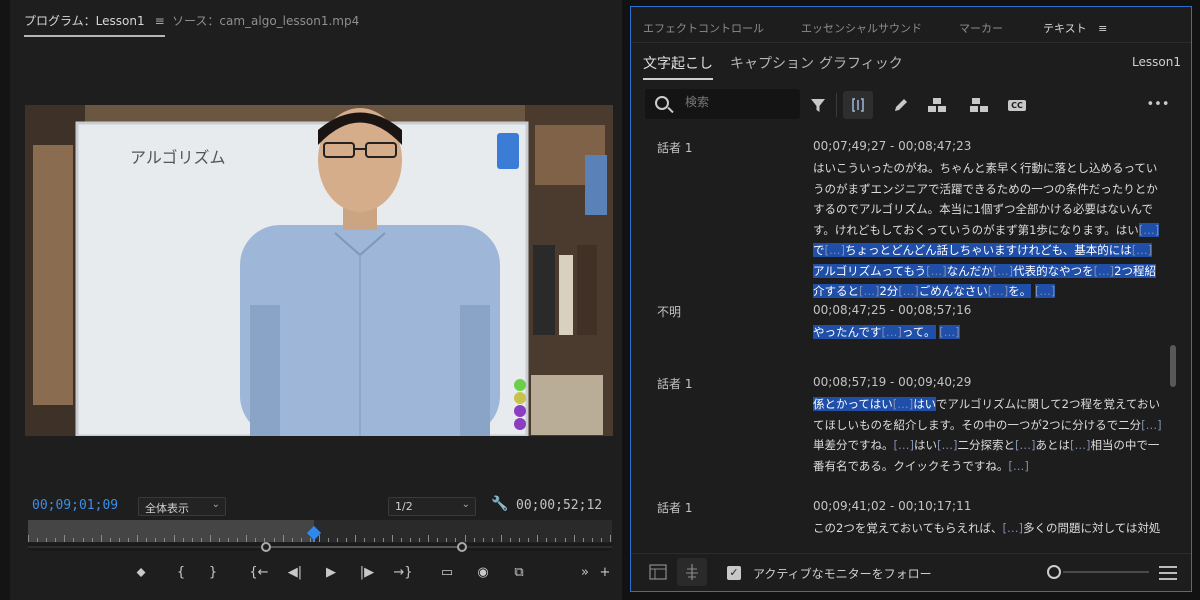 This screenshot has width=1200, height=600. What do you see at coordinates (182, 506) in the screenshot?
I see `fit-select: 全体表示 ⌄` at bounding box center [182, 506].